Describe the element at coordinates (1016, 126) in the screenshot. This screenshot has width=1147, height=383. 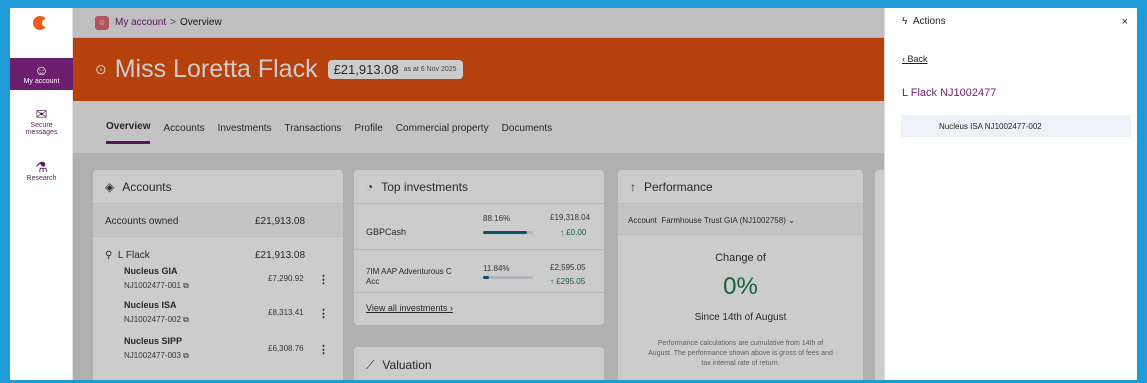
I see `drawer-account-item: Nucleus ISA NJ1002477-002` at that location.